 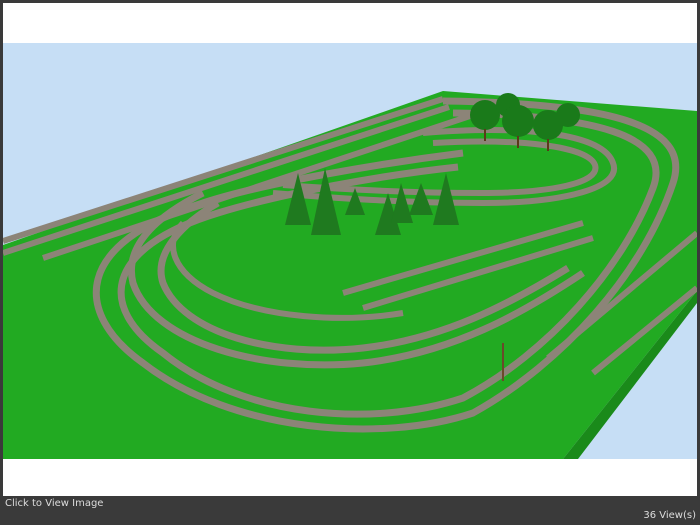 I want to click on viewer-footer: Click to View Image 36 View(s), so click(x=350, y=510).